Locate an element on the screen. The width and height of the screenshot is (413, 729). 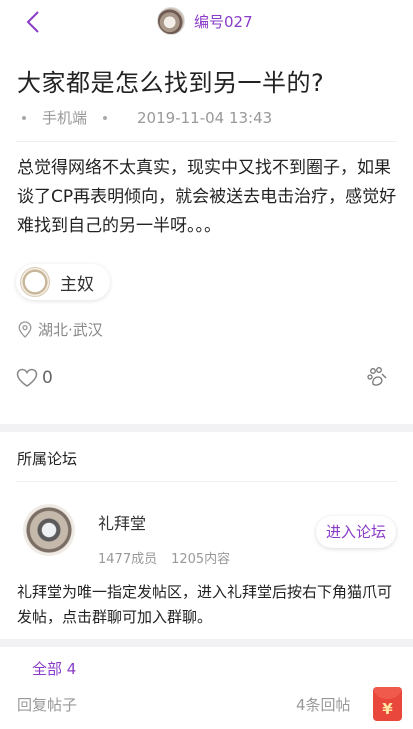
forum-heading: 所属论坛 is located at coordinates (47, 459).